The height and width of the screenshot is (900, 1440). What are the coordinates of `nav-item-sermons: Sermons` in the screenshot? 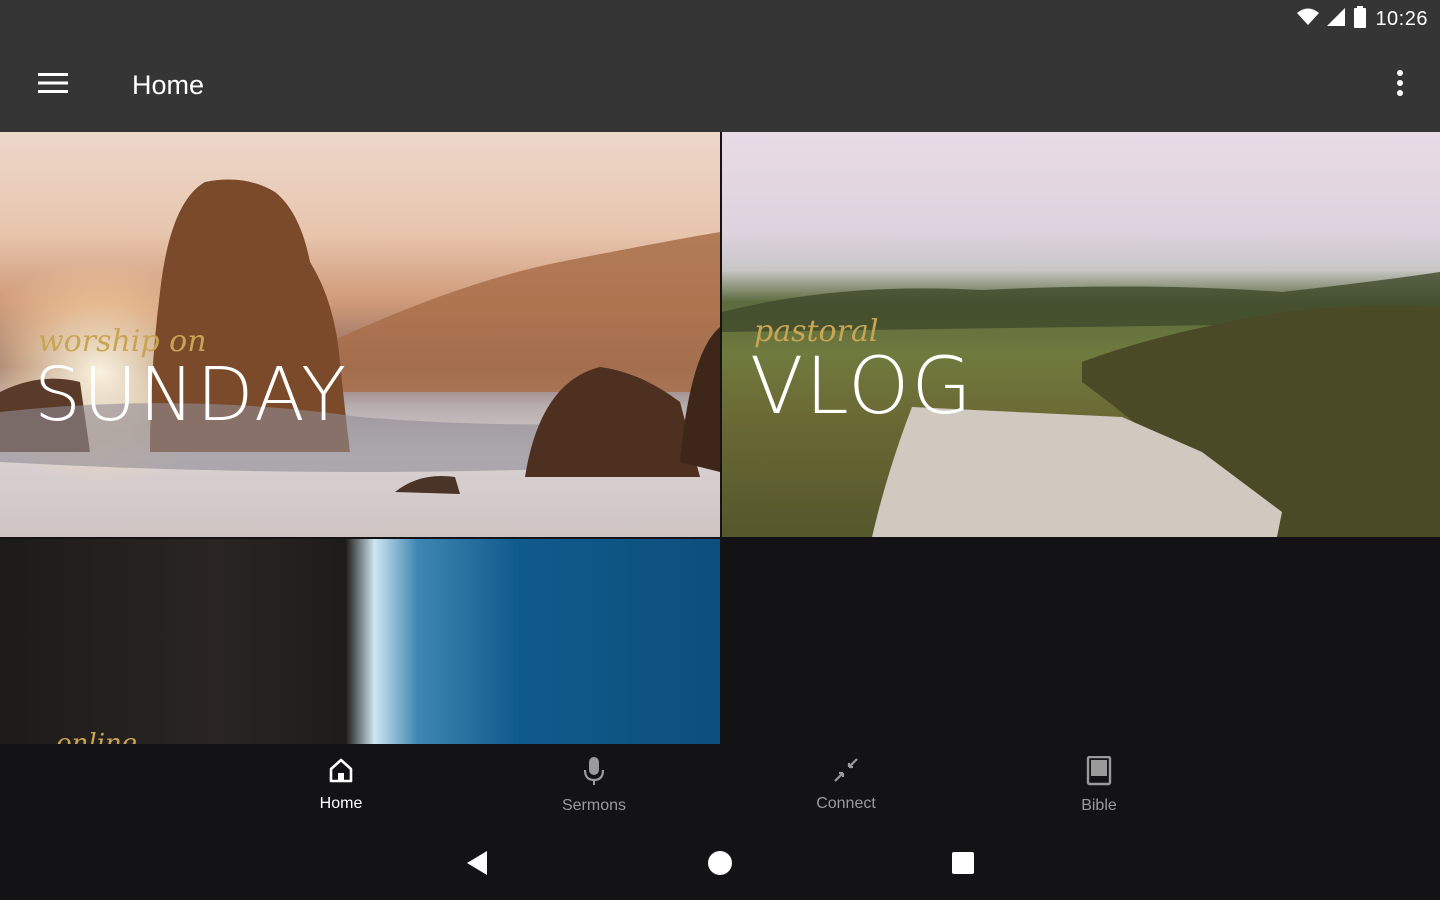 It's located at (594, 787).